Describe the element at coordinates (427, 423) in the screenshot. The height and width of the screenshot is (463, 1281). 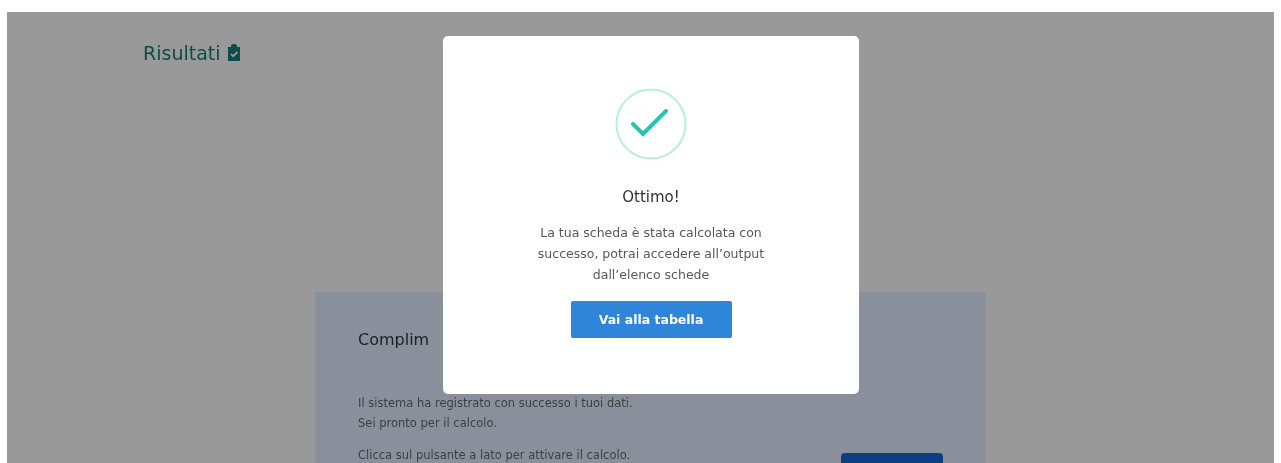
I see `card-text: Sei pronto per il calcolo.` at that location.